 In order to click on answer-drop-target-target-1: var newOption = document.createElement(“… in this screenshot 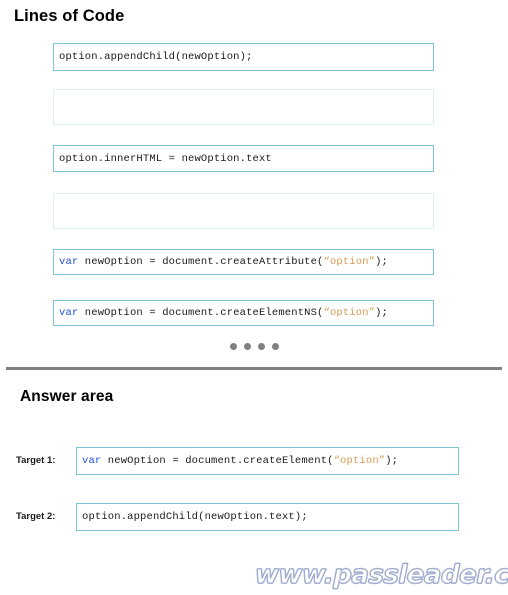, I will do `click(267, 461)`.